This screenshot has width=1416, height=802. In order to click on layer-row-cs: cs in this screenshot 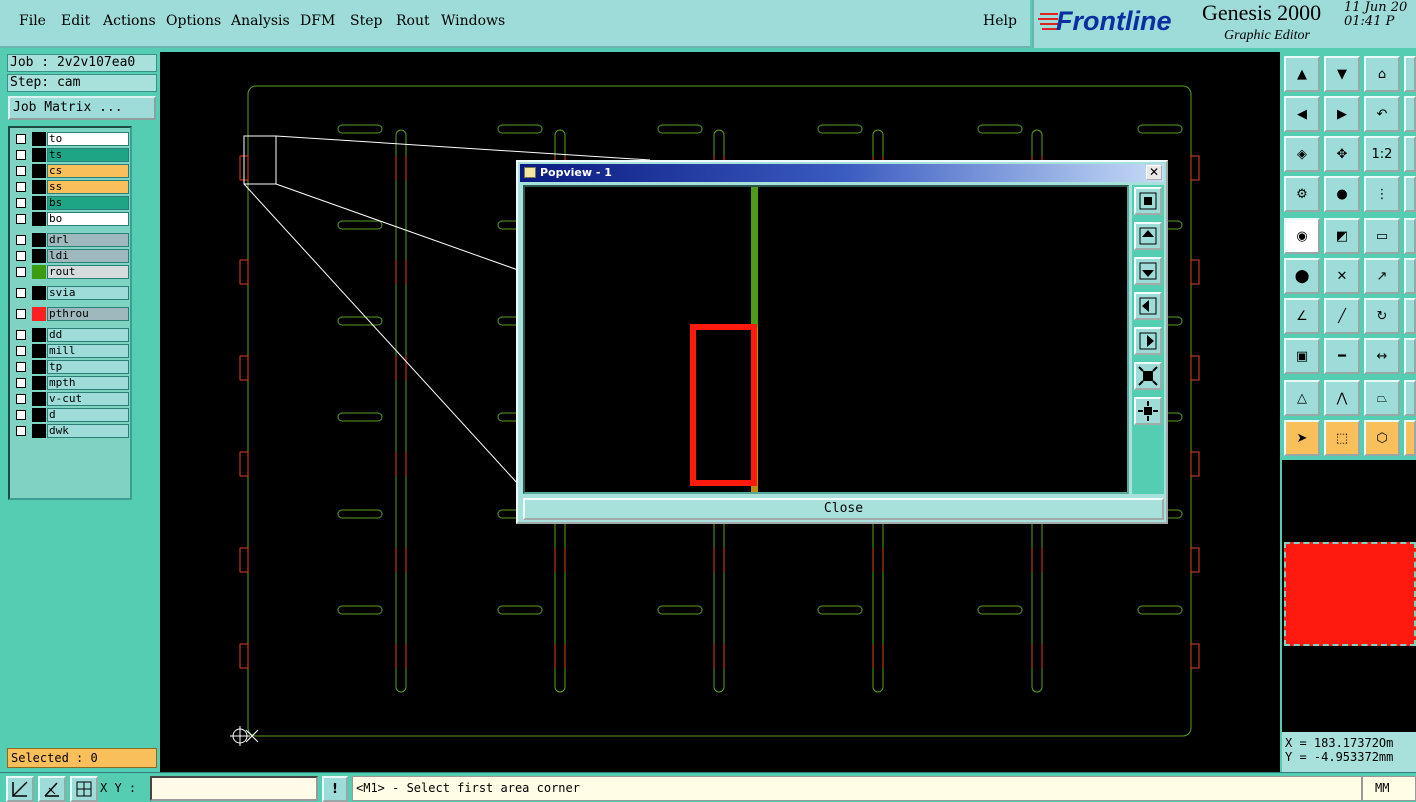, I will do `click(70, 171)`.